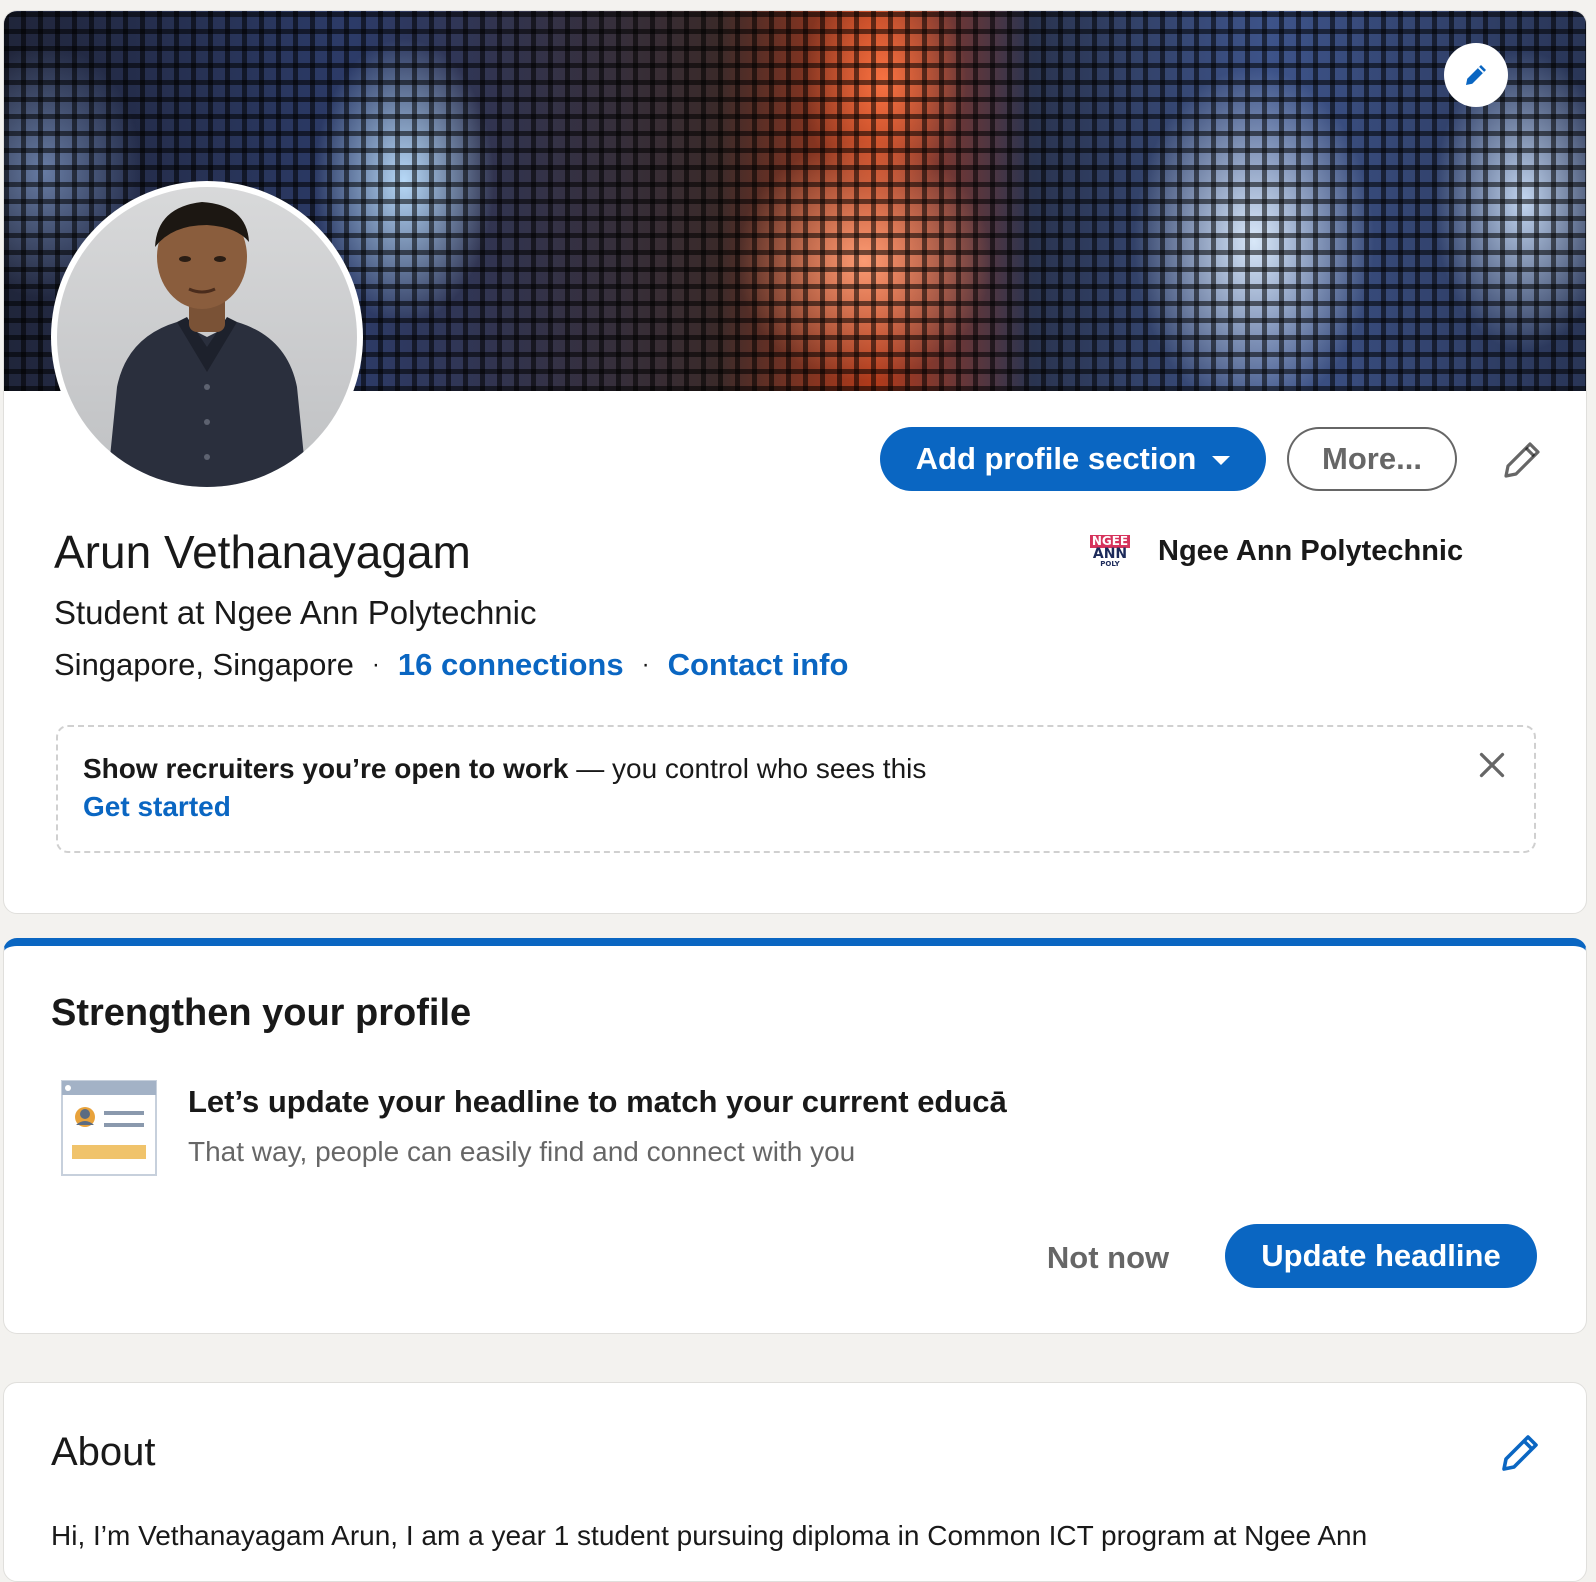  What do you see at coordinates (1311, 550) in the screenshot?
I see `education-name: Ngee Ann Polytechnic` at bounding box center [1311, 550].